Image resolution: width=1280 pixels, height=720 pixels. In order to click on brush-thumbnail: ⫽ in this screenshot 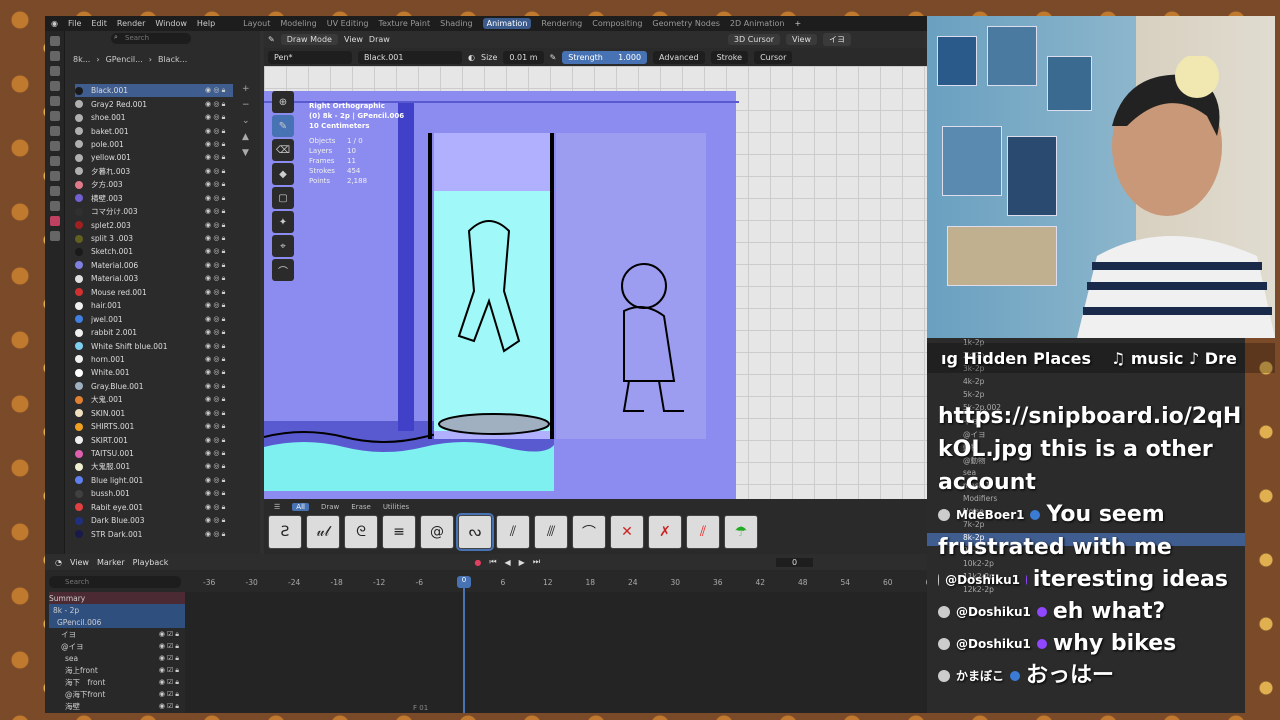, I will do `click(513, 532)`.